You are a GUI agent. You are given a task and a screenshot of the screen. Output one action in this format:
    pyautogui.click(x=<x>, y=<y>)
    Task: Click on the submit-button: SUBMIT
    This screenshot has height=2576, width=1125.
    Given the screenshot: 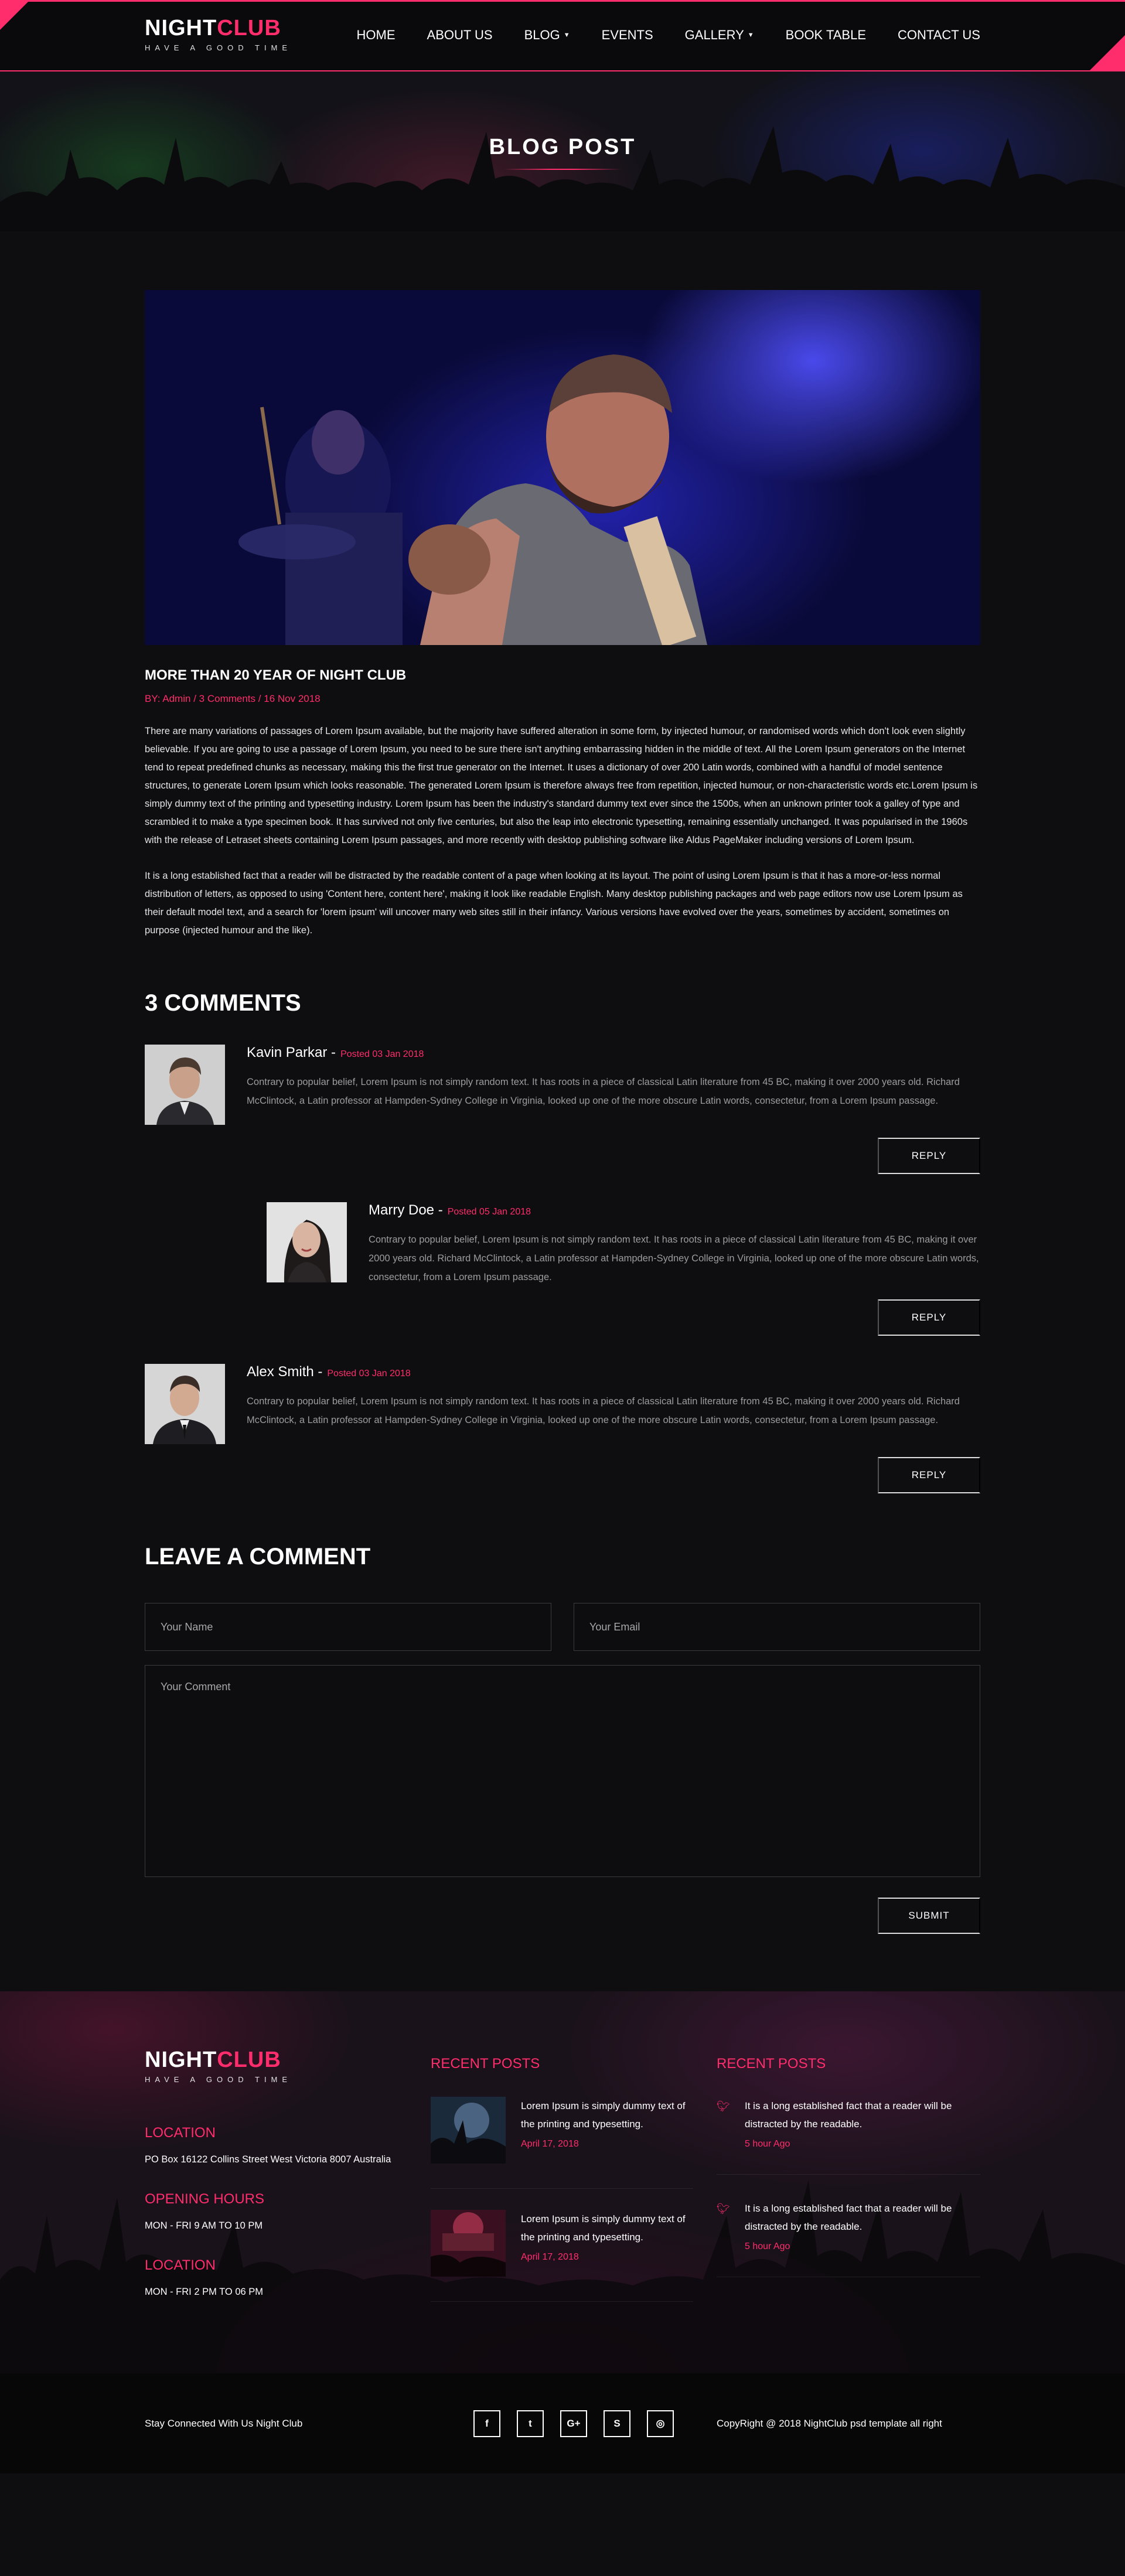 What is the action you would take?
    pyautogui.click(x=929, y=1916)
    